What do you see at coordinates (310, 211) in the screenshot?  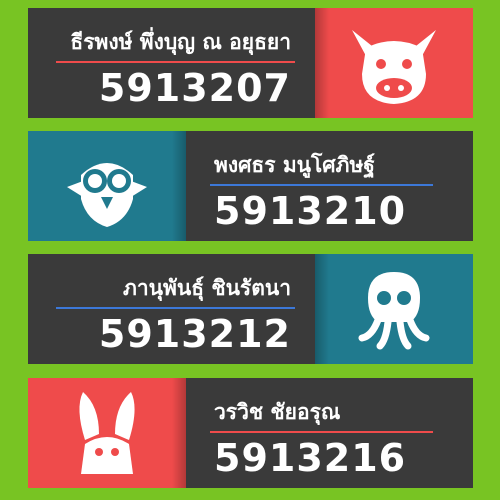 I see `student-id: 5913210` at bounding box center [310, 211].